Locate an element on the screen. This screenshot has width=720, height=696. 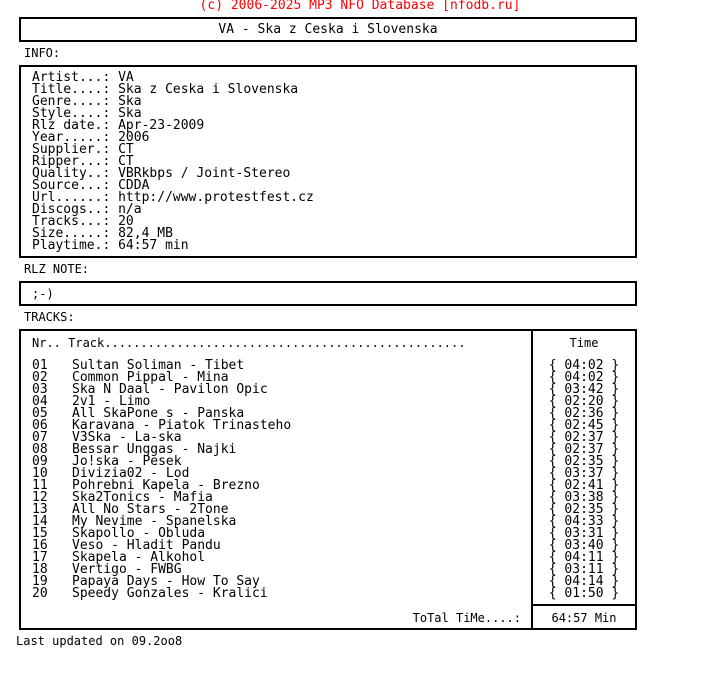
release-title: VA - Ska z Ceska i Slovenska is located at coordinates (328, 29).